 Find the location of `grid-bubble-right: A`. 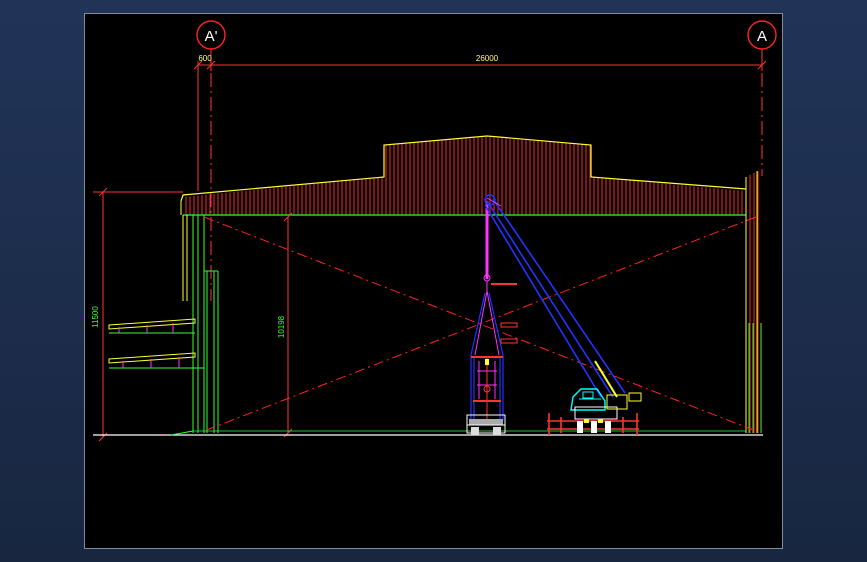

grid-bubble-right: A is located at coordinates (762, 35).